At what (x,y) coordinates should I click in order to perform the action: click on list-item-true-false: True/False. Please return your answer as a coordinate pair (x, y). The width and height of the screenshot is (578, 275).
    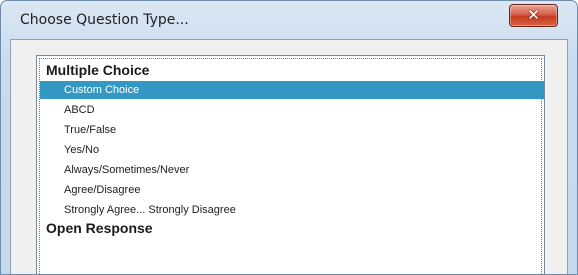
    Looking at the image, I should click on (292, 130).